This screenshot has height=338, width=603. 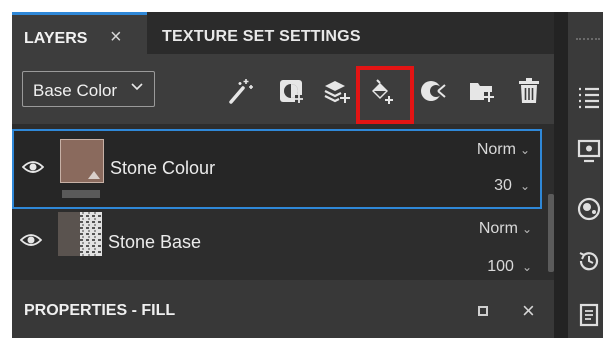 I want to click on layer-name: Stone Base, so click(x=154, y=242).